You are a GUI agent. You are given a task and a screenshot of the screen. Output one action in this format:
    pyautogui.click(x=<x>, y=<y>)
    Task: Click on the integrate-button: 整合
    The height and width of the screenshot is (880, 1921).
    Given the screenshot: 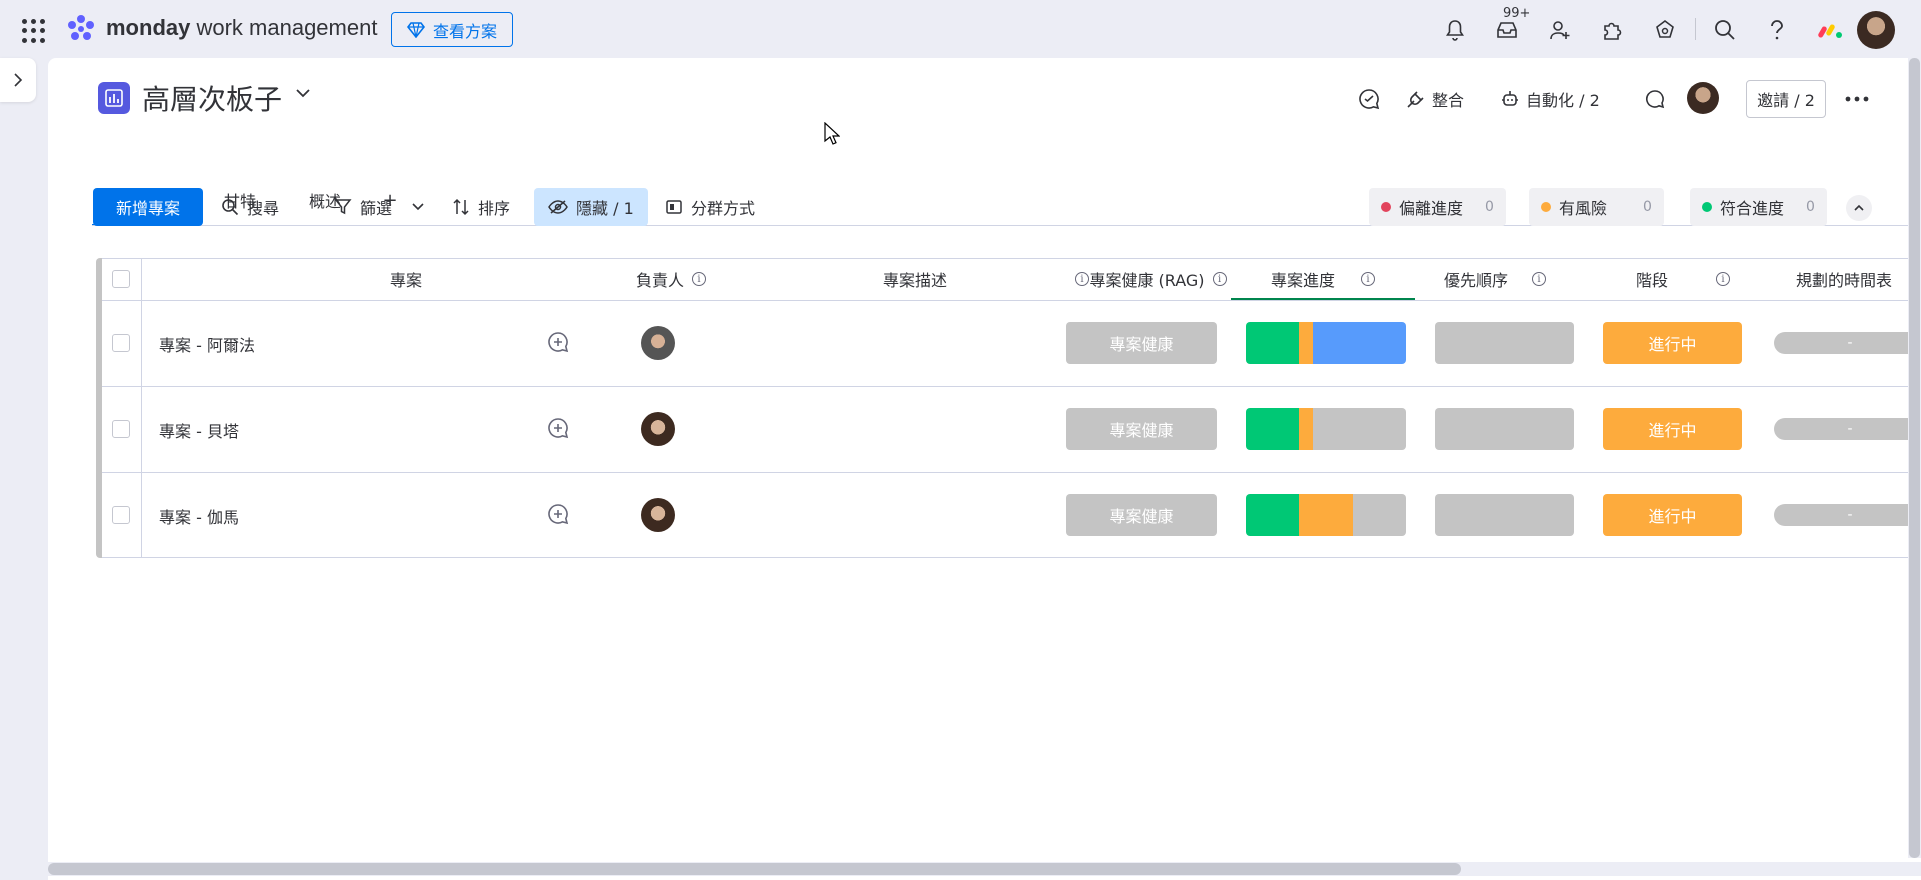 What is the action you would take?
    pyautogui.click(x=1435, y=99)
    